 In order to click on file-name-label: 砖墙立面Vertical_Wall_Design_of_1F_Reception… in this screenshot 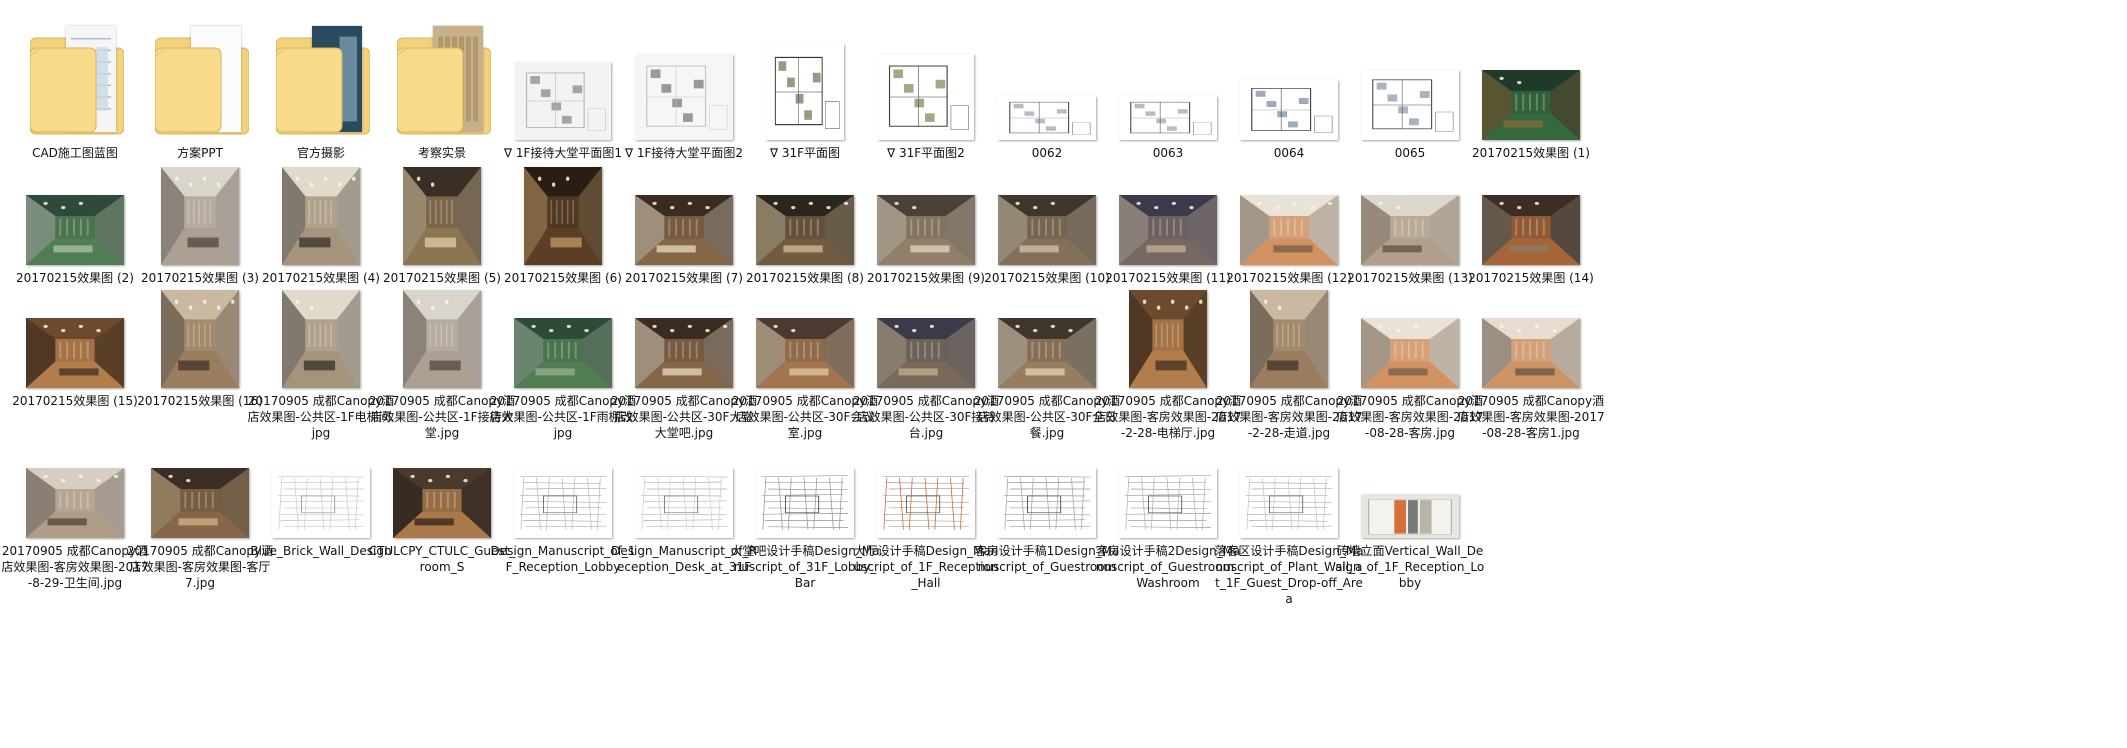, I will do `click(1410, 567)`.